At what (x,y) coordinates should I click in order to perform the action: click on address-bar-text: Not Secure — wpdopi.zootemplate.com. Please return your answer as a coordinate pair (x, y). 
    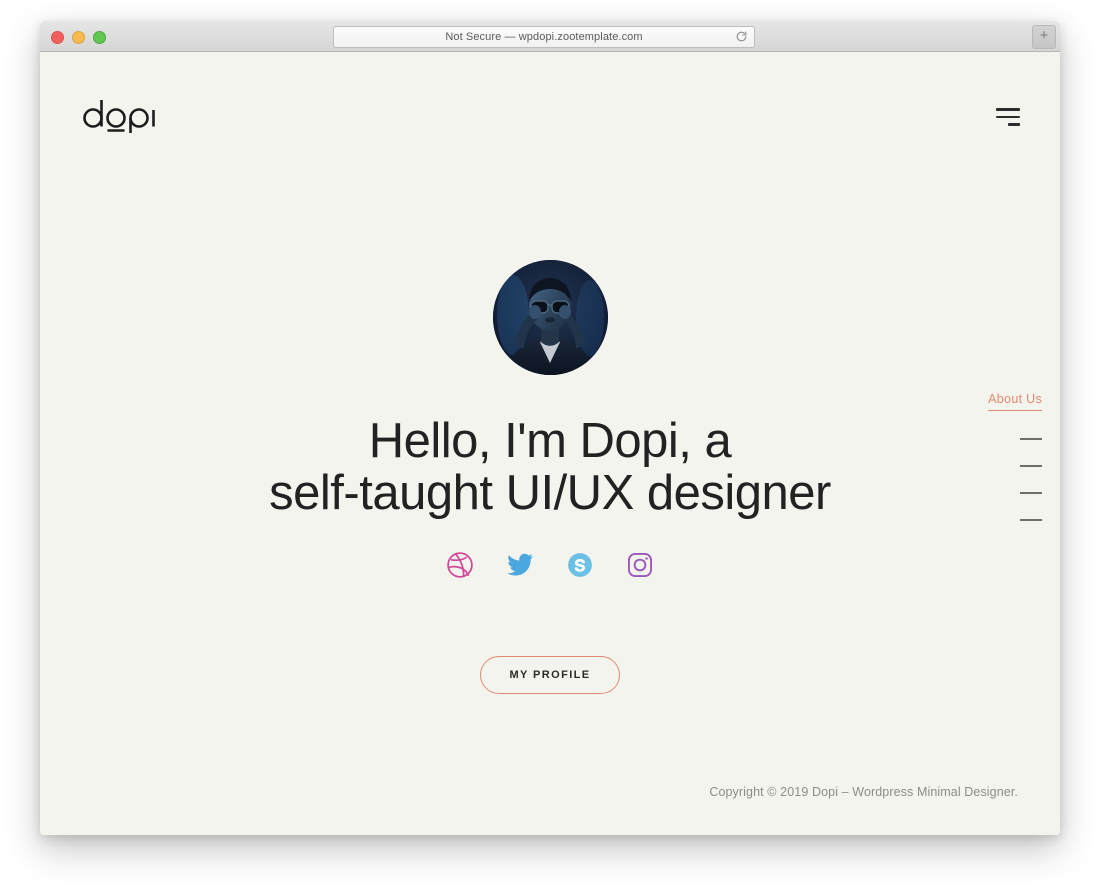
    Looking at the image, I should click on (544, 37).